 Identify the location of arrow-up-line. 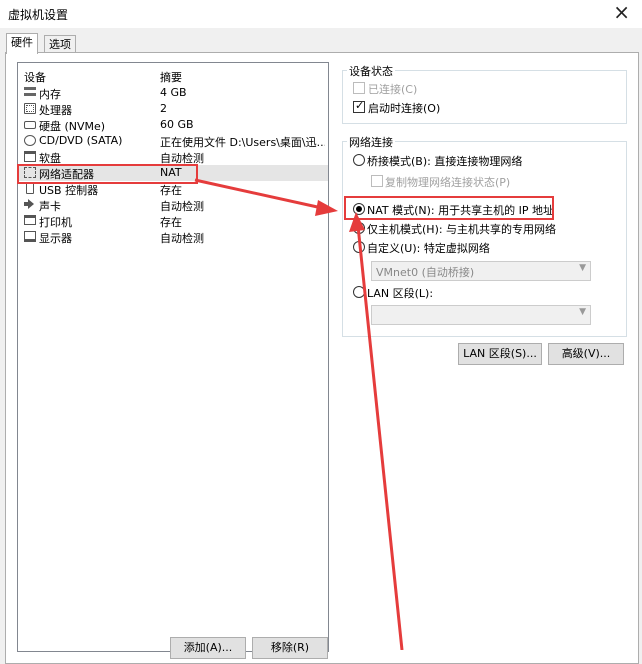
(380, 437).